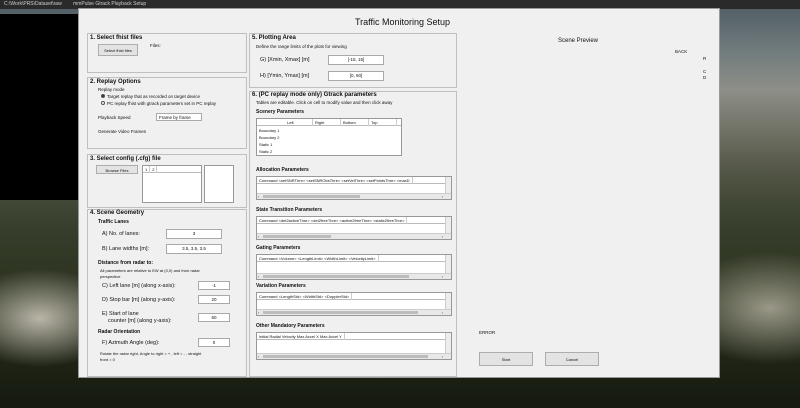 The width and height of the screenshot is (800, 408). What do you see at coordinates (126, 263) in the screenshot?
I see `distance-heading: Distance from radar to:` at bounding box center [126, 263].